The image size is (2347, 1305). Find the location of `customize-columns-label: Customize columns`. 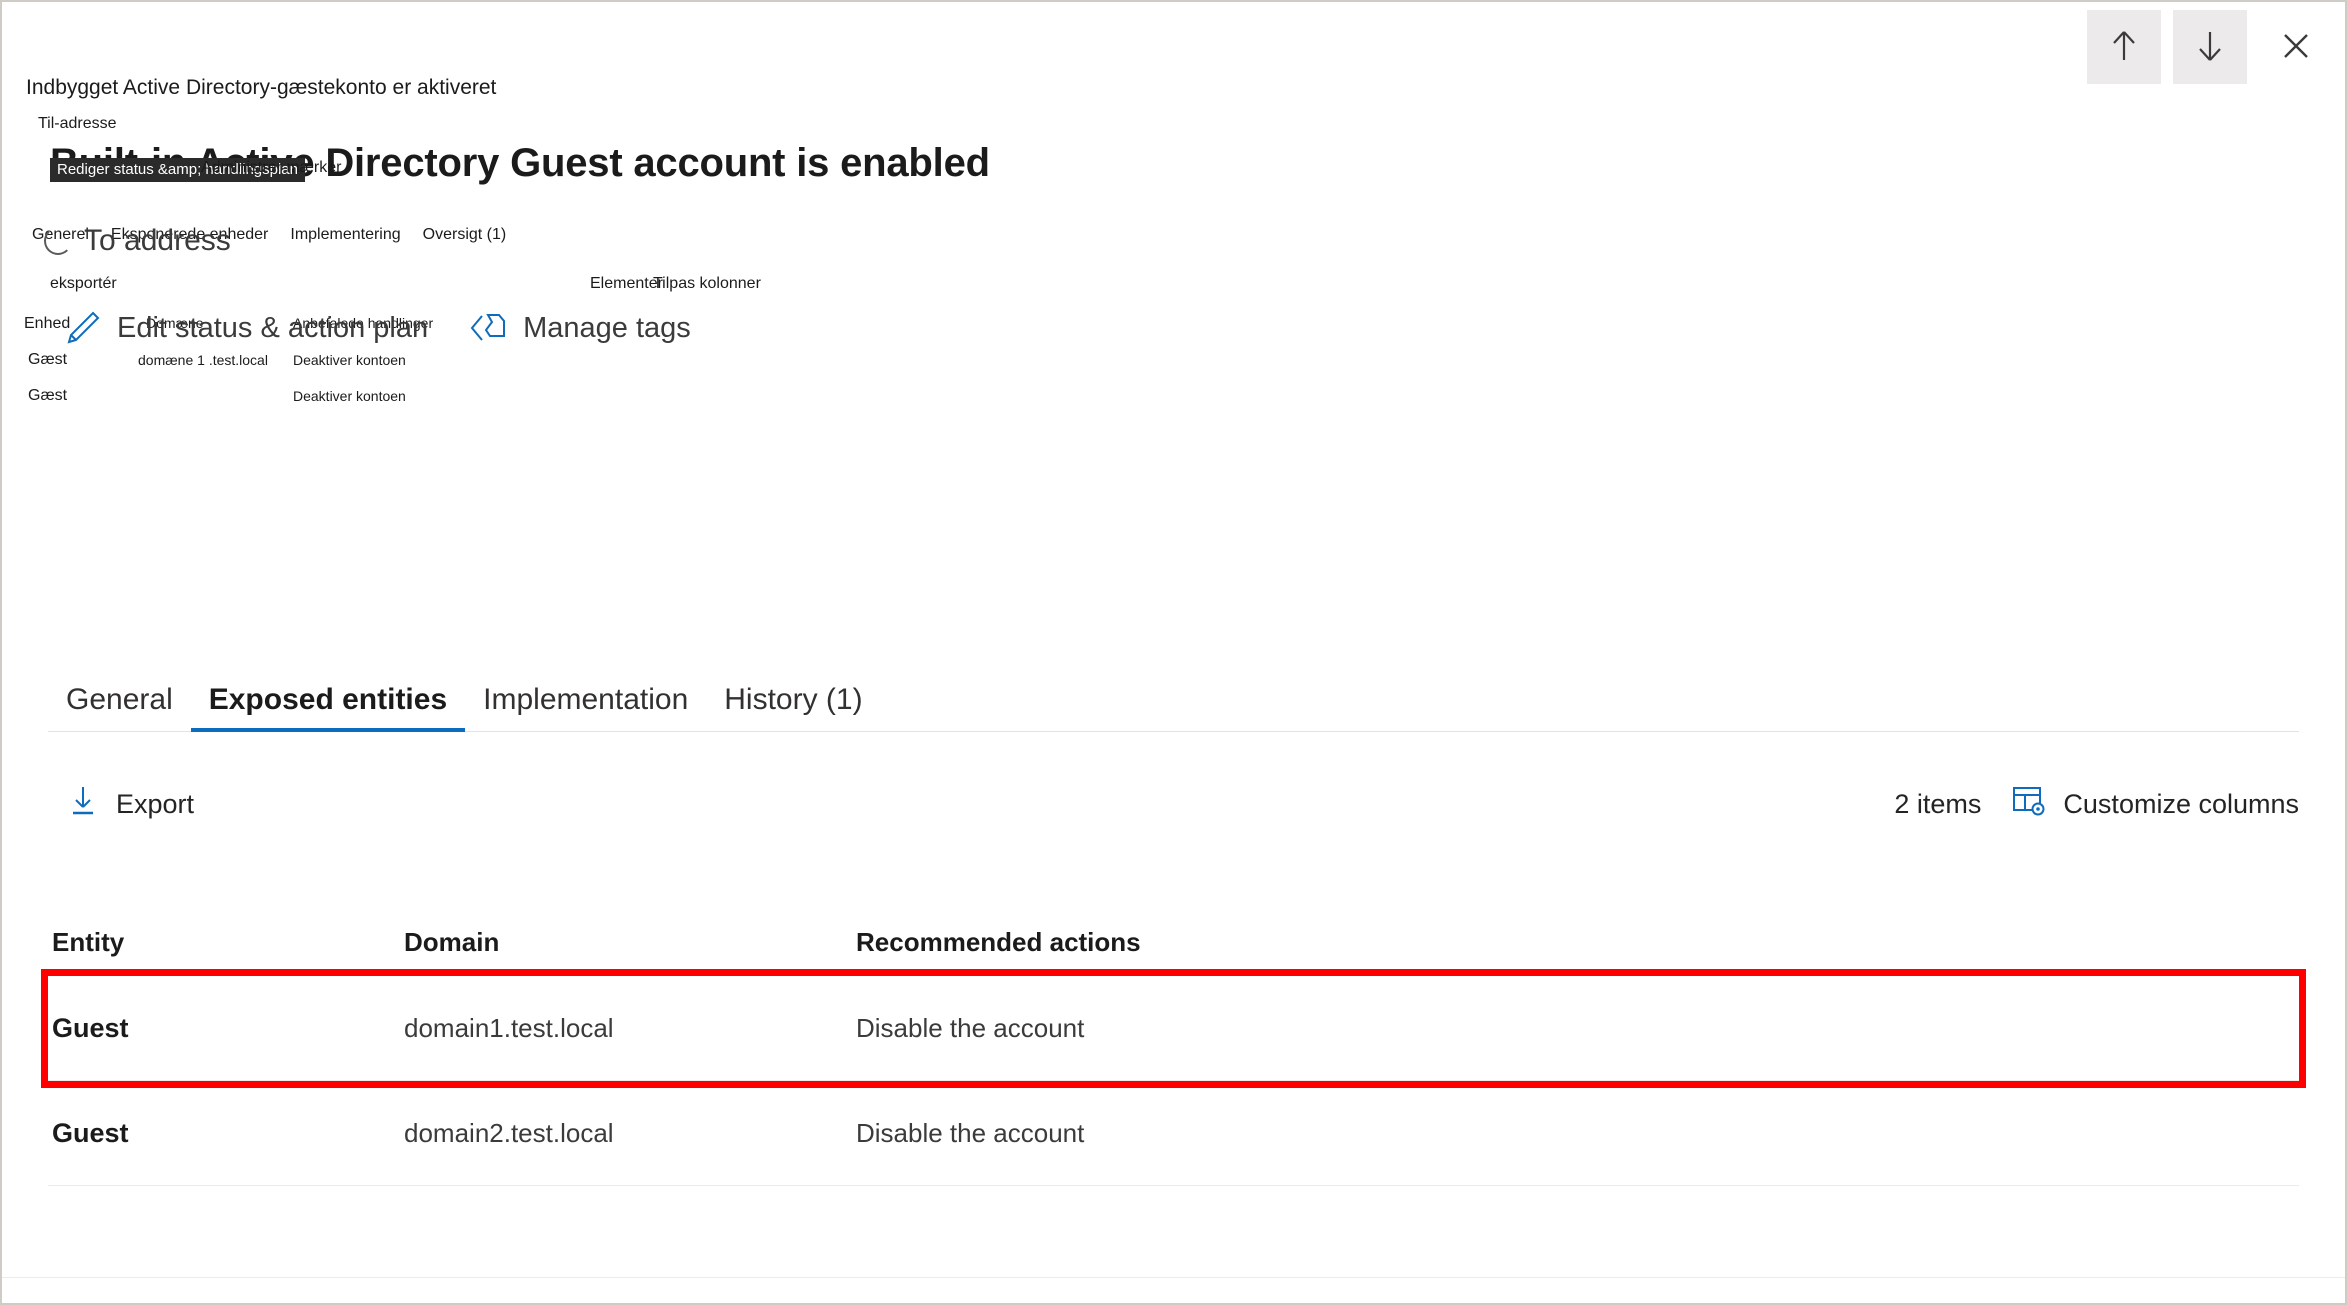

customize-columns-label: Customize columns is located at coordinates (2181, 803).